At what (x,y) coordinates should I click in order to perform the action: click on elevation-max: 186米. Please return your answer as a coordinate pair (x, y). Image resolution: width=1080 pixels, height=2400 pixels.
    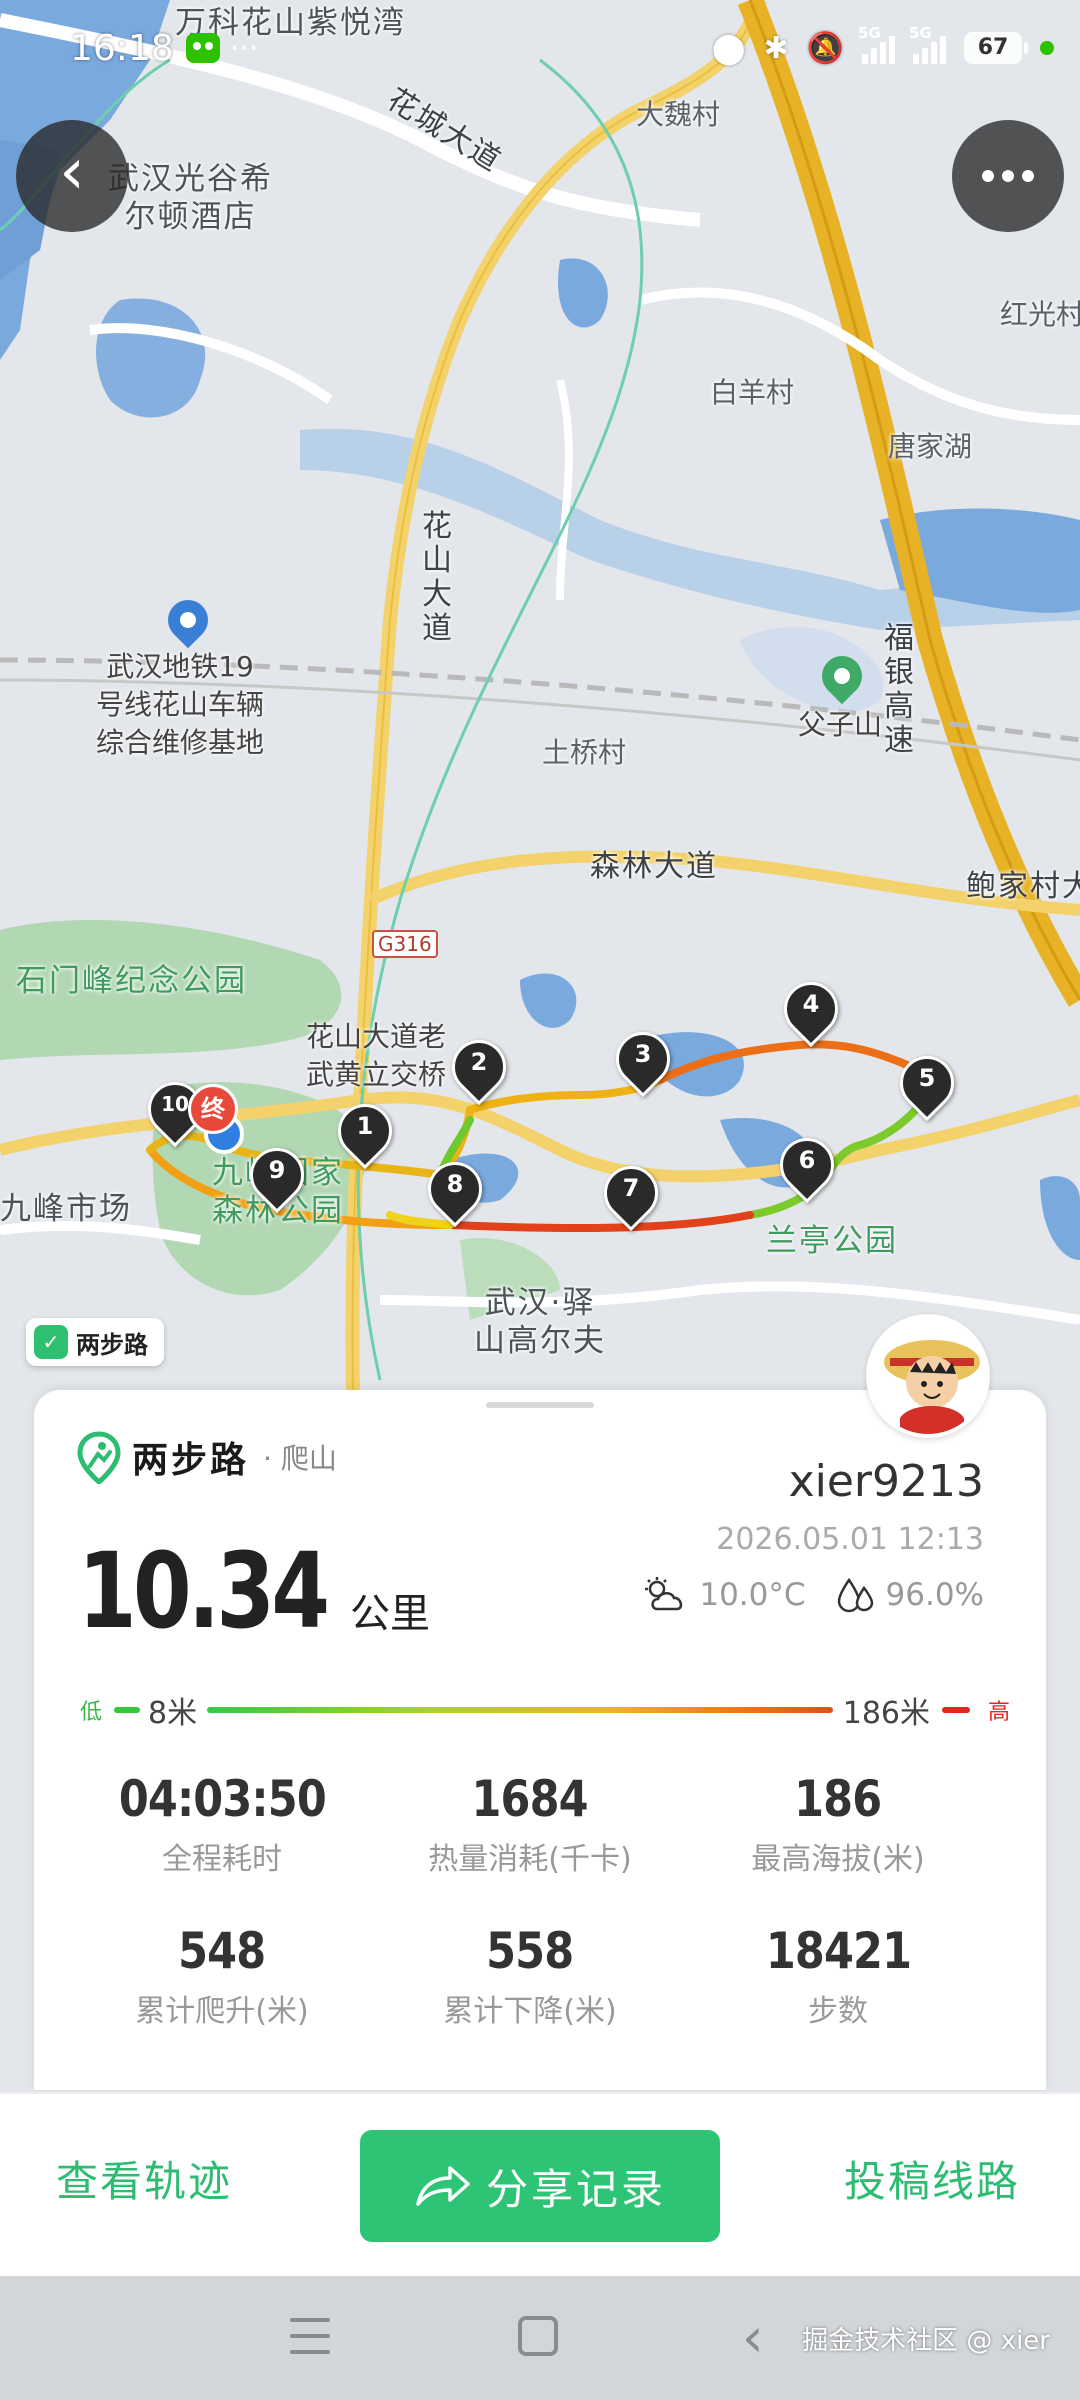
    Looking at the image, I should click on (886, 1713).